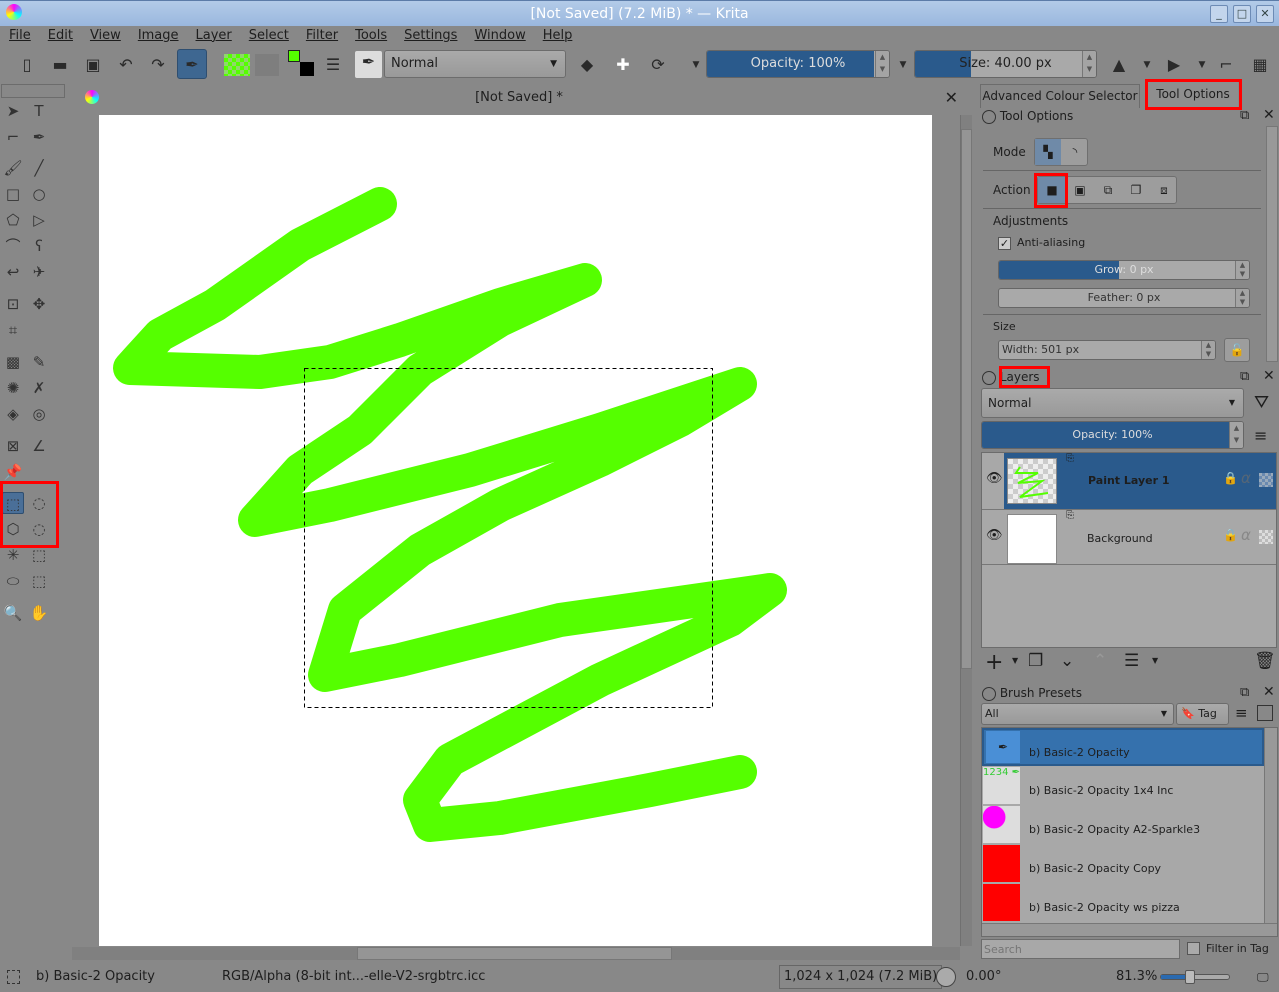  Describe the element at coordinates (1005, 64) in the screenshot. I see `size-slider: Size: 40.00 px ▲ ▼` at that location.